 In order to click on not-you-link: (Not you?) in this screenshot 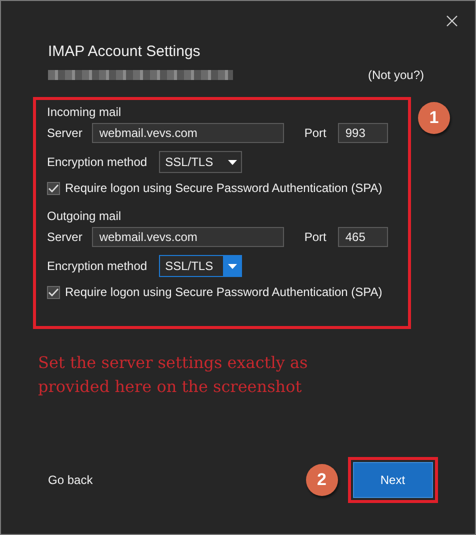, I will do `click(396, 75)`.